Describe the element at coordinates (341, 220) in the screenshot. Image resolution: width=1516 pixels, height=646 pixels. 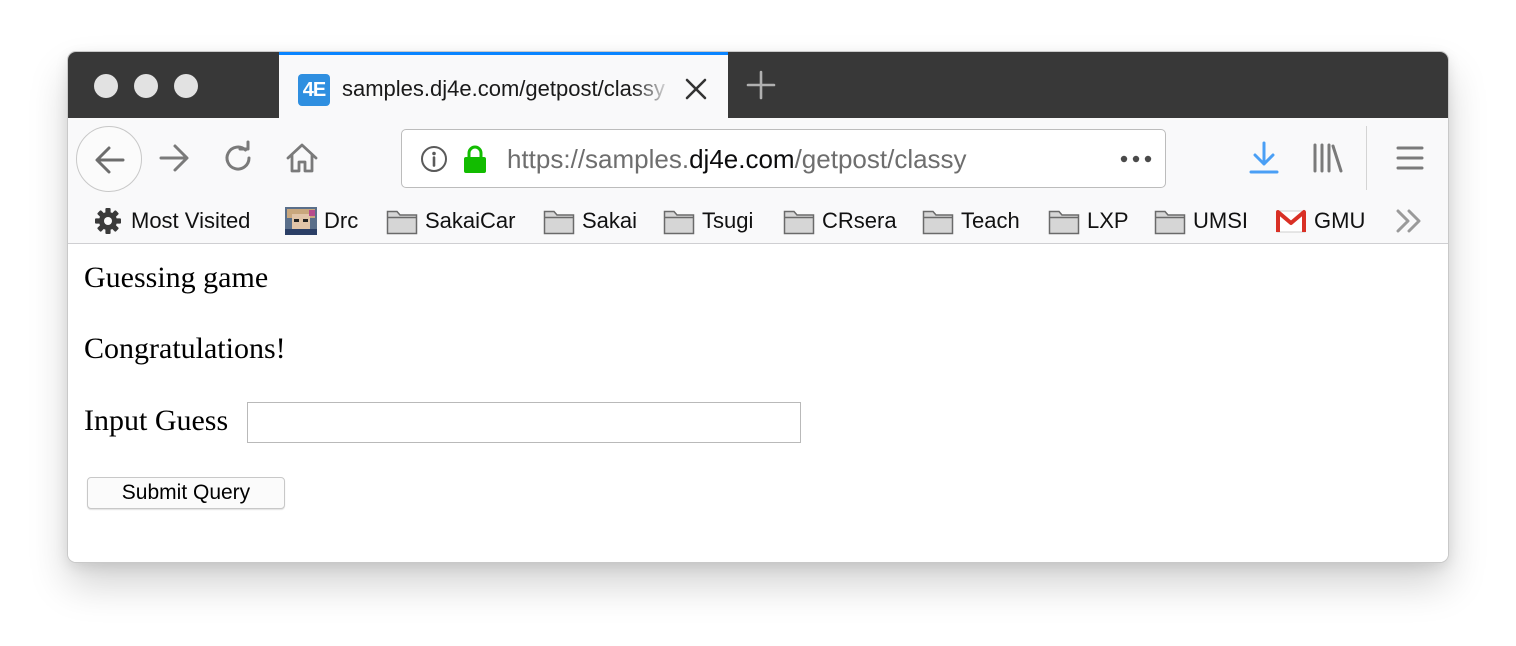
I see `bookmark-label: Drc` at that location.